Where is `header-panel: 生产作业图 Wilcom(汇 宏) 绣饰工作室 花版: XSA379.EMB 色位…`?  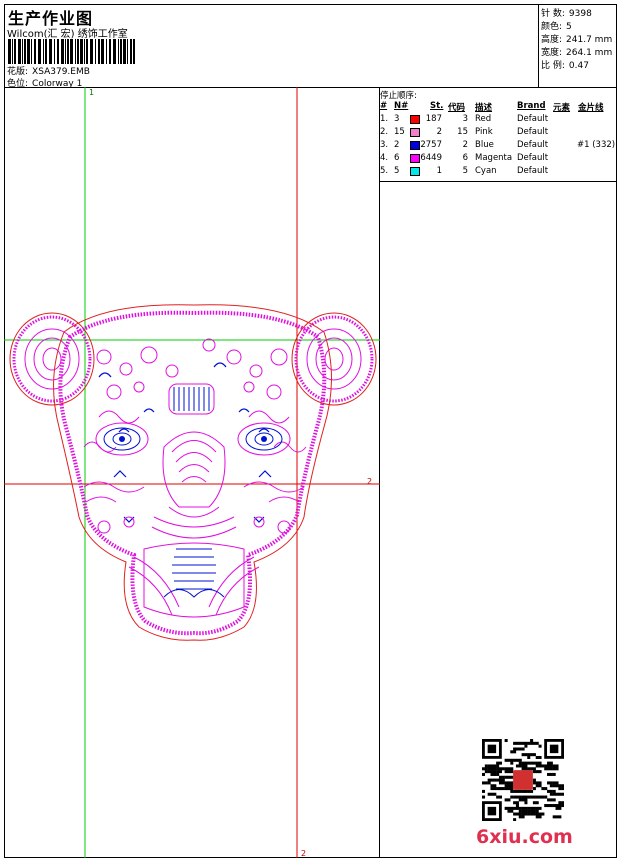
header-panel: 生产作业图 Wilcom(汇 宏) 绣饰工作室 花版: XSA379.EMB 色位… is located at coordinates (271, 46).